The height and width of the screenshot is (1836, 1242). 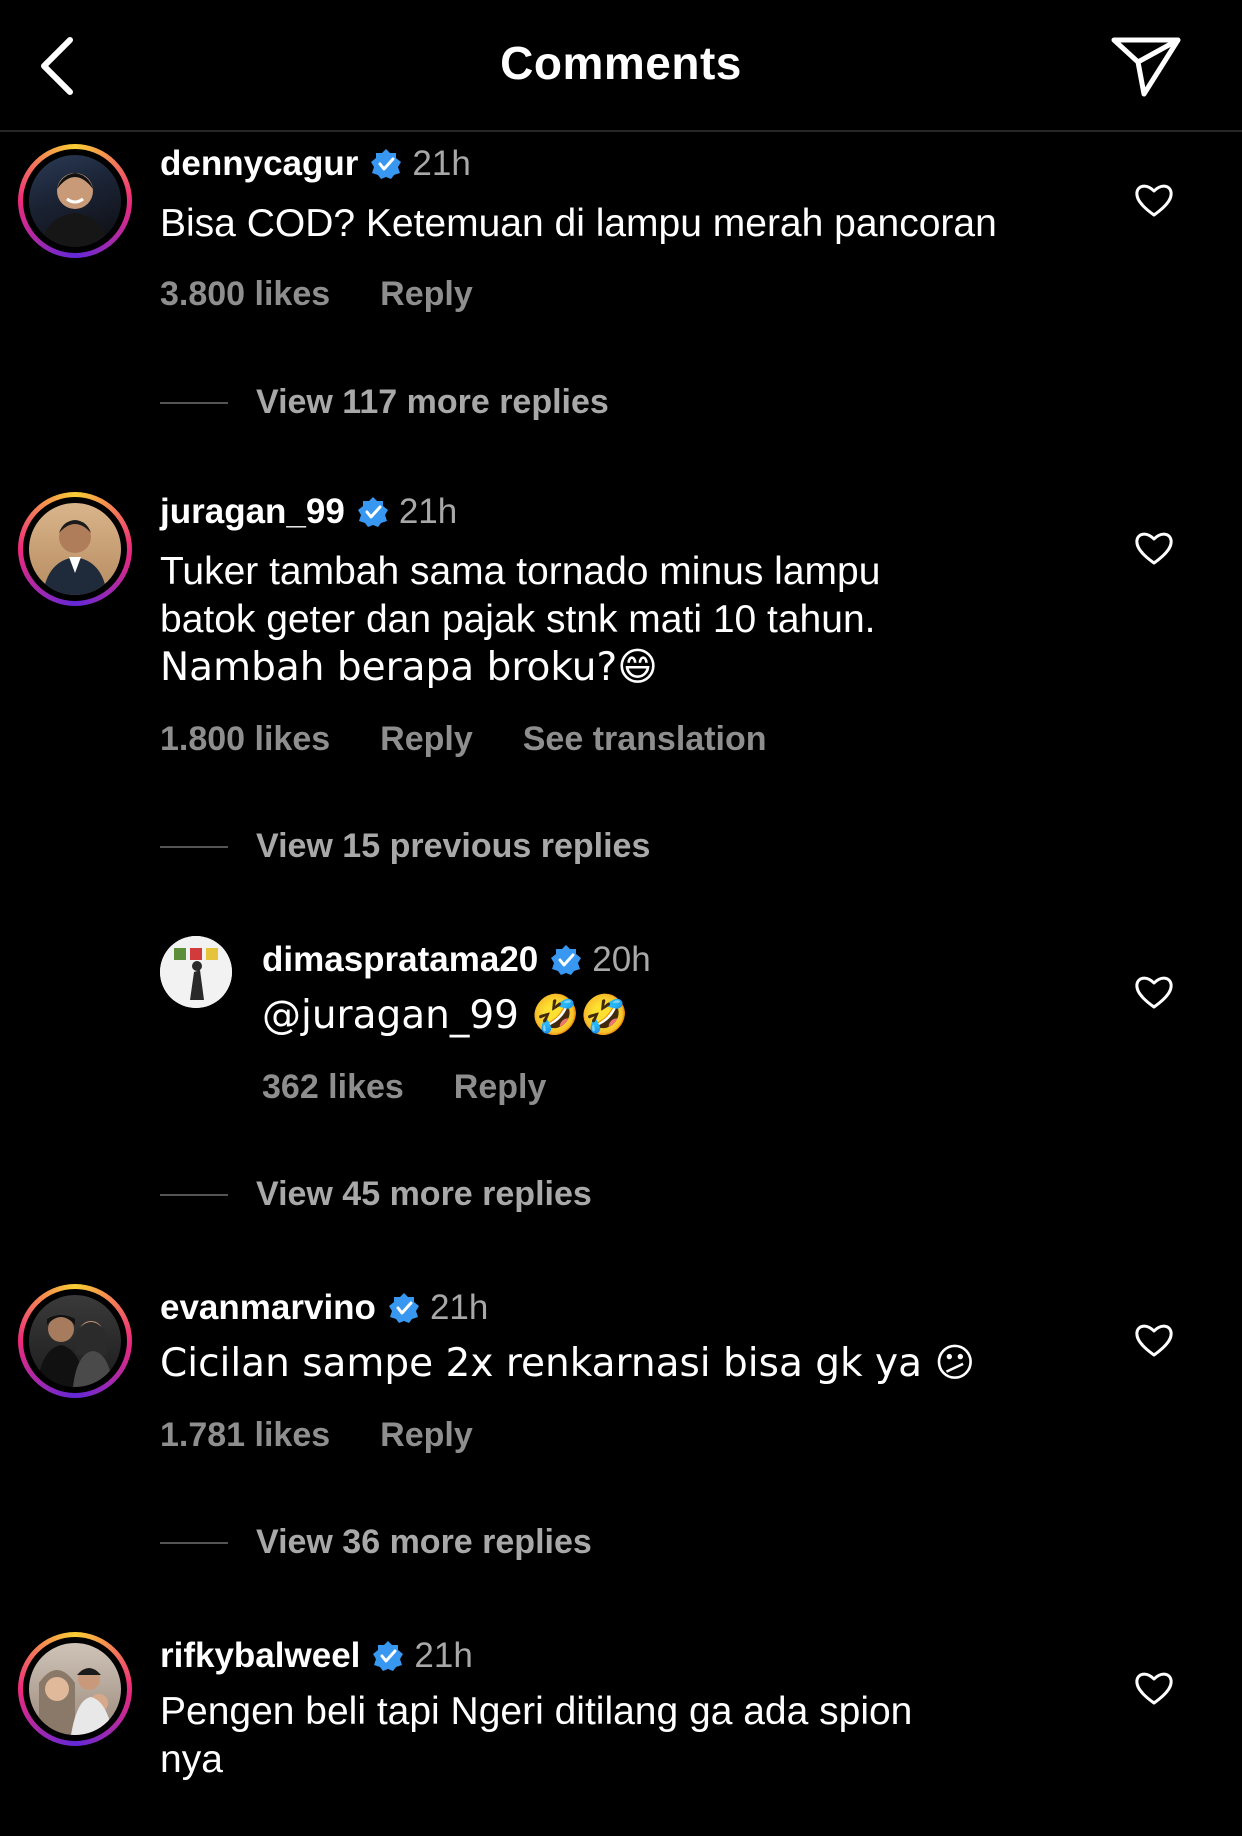 I want to click on comment-username: evanmarvino, so click(x=268, y=1308).